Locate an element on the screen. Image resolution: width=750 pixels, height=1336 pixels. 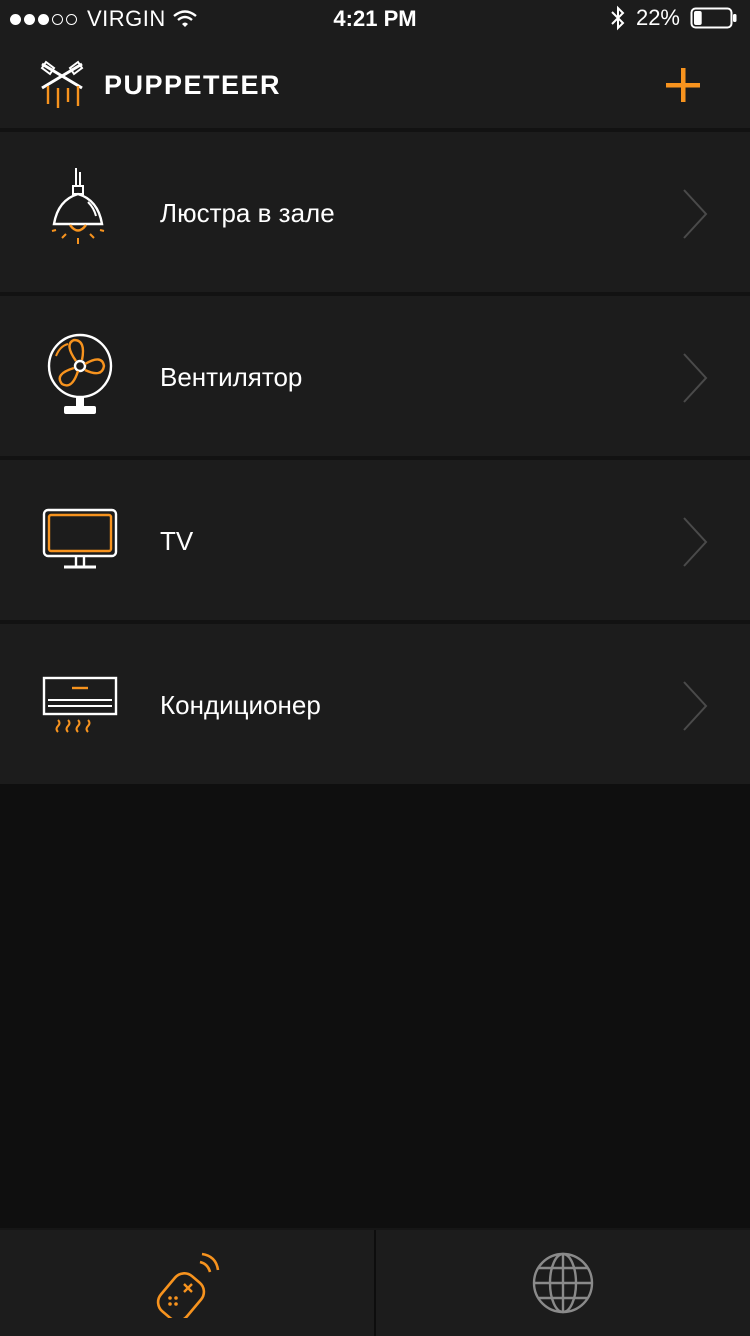
status-bar: VIRGIN 4:21 PM 22% is located at coordinates (375, 20).